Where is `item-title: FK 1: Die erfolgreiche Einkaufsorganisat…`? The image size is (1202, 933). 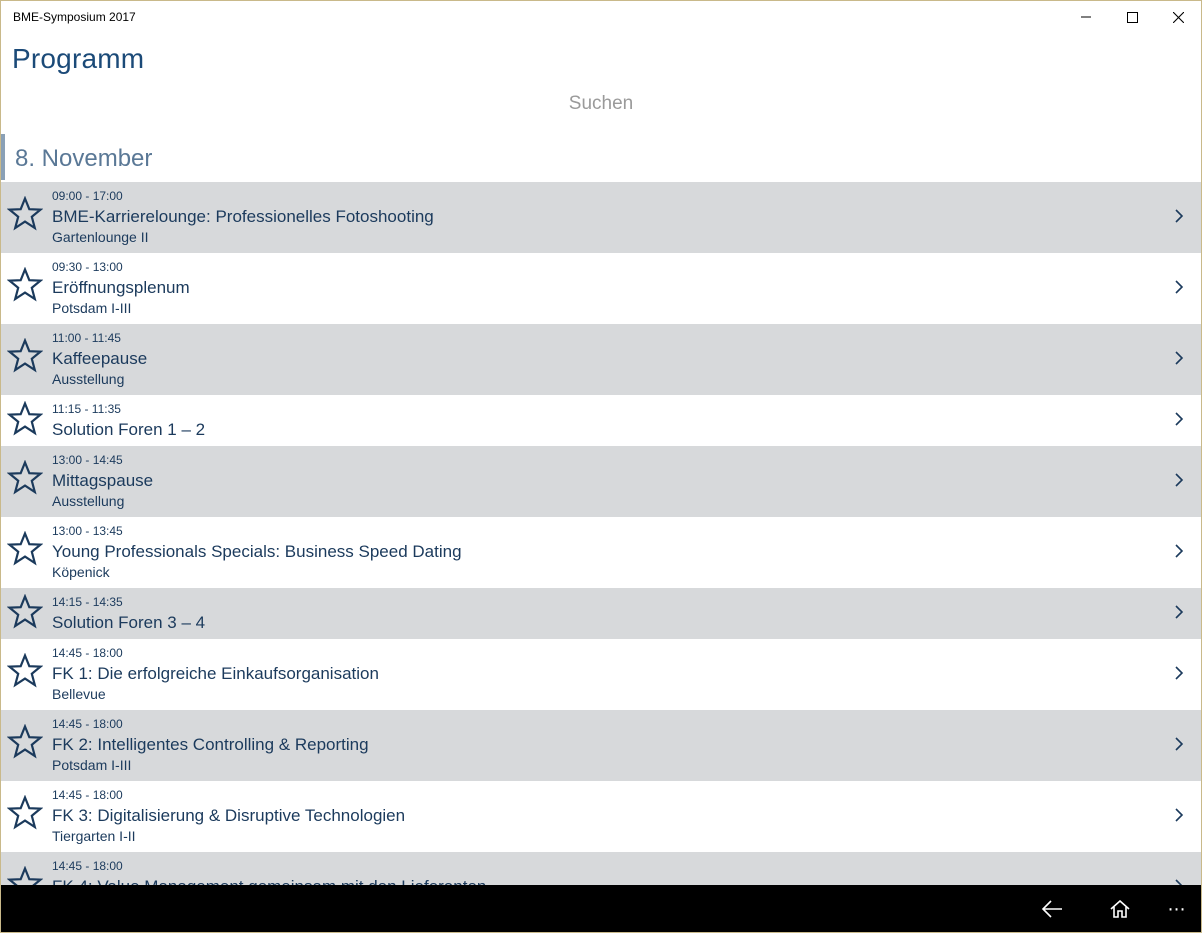 item-title: FK 1: Die erfolgreiche Einkaufsorganisat… is located at coordinates (215, 673).